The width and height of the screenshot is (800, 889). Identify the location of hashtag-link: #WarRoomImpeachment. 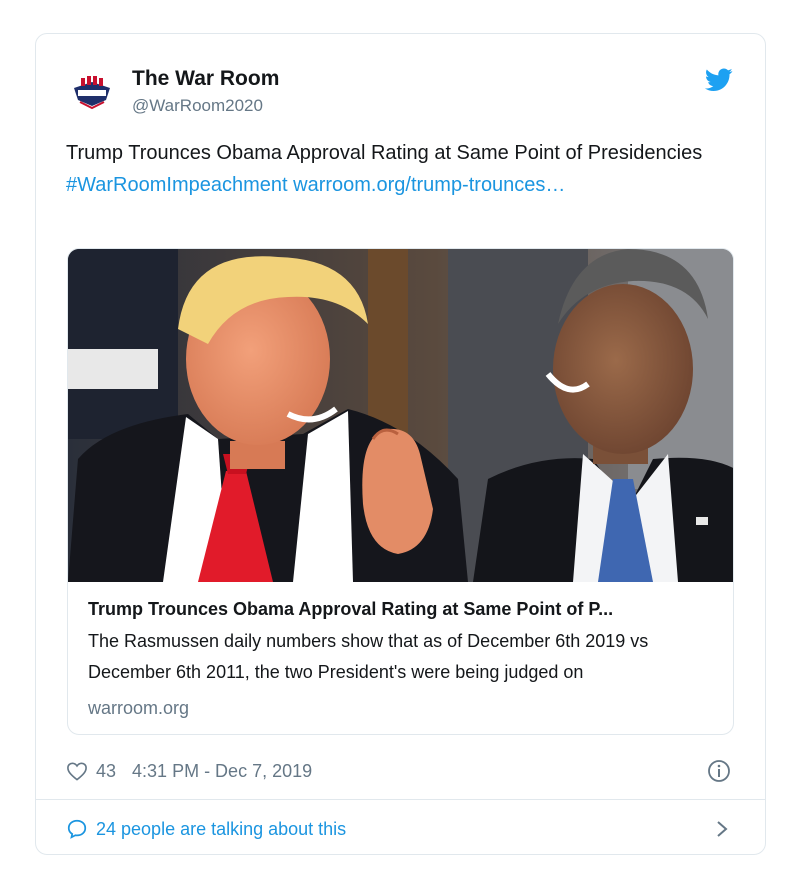
(177, 185).